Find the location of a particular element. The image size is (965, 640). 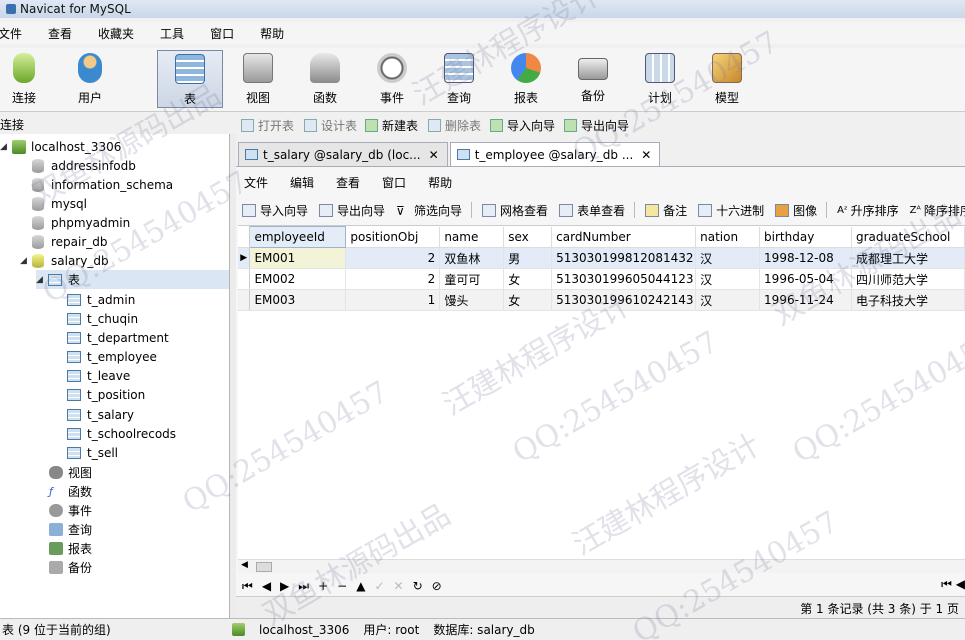

function-button: 函数 is located at coordinates (325, 79).